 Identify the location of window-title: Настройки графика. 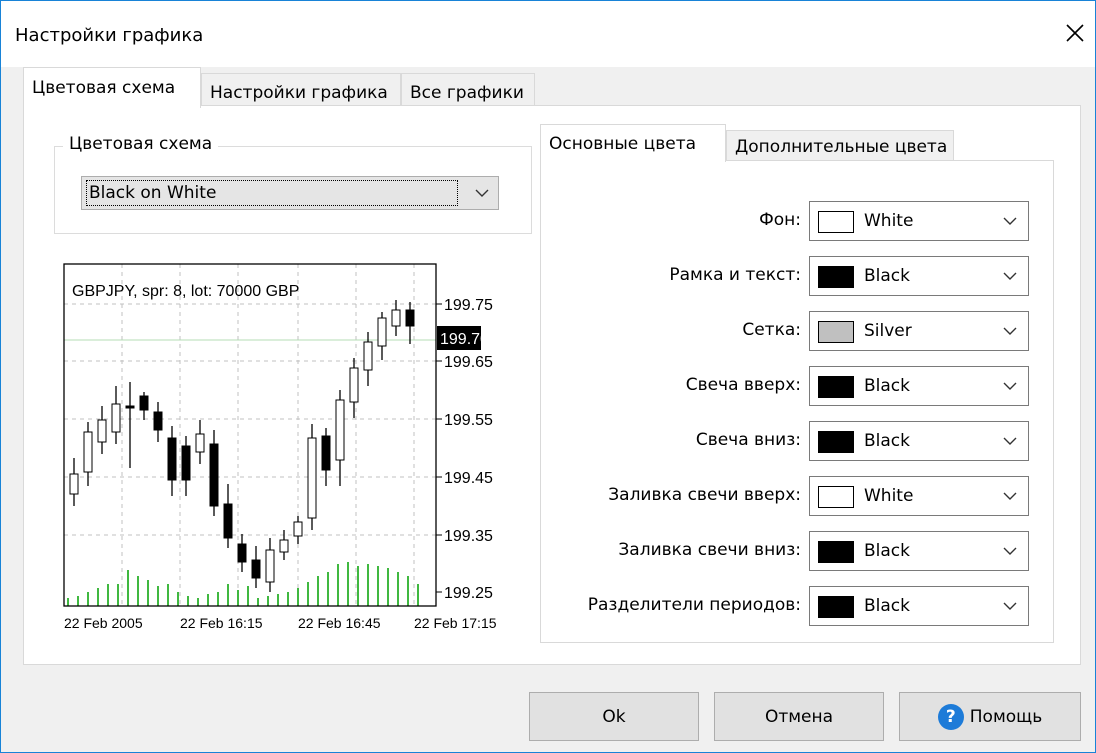
(109, 35).